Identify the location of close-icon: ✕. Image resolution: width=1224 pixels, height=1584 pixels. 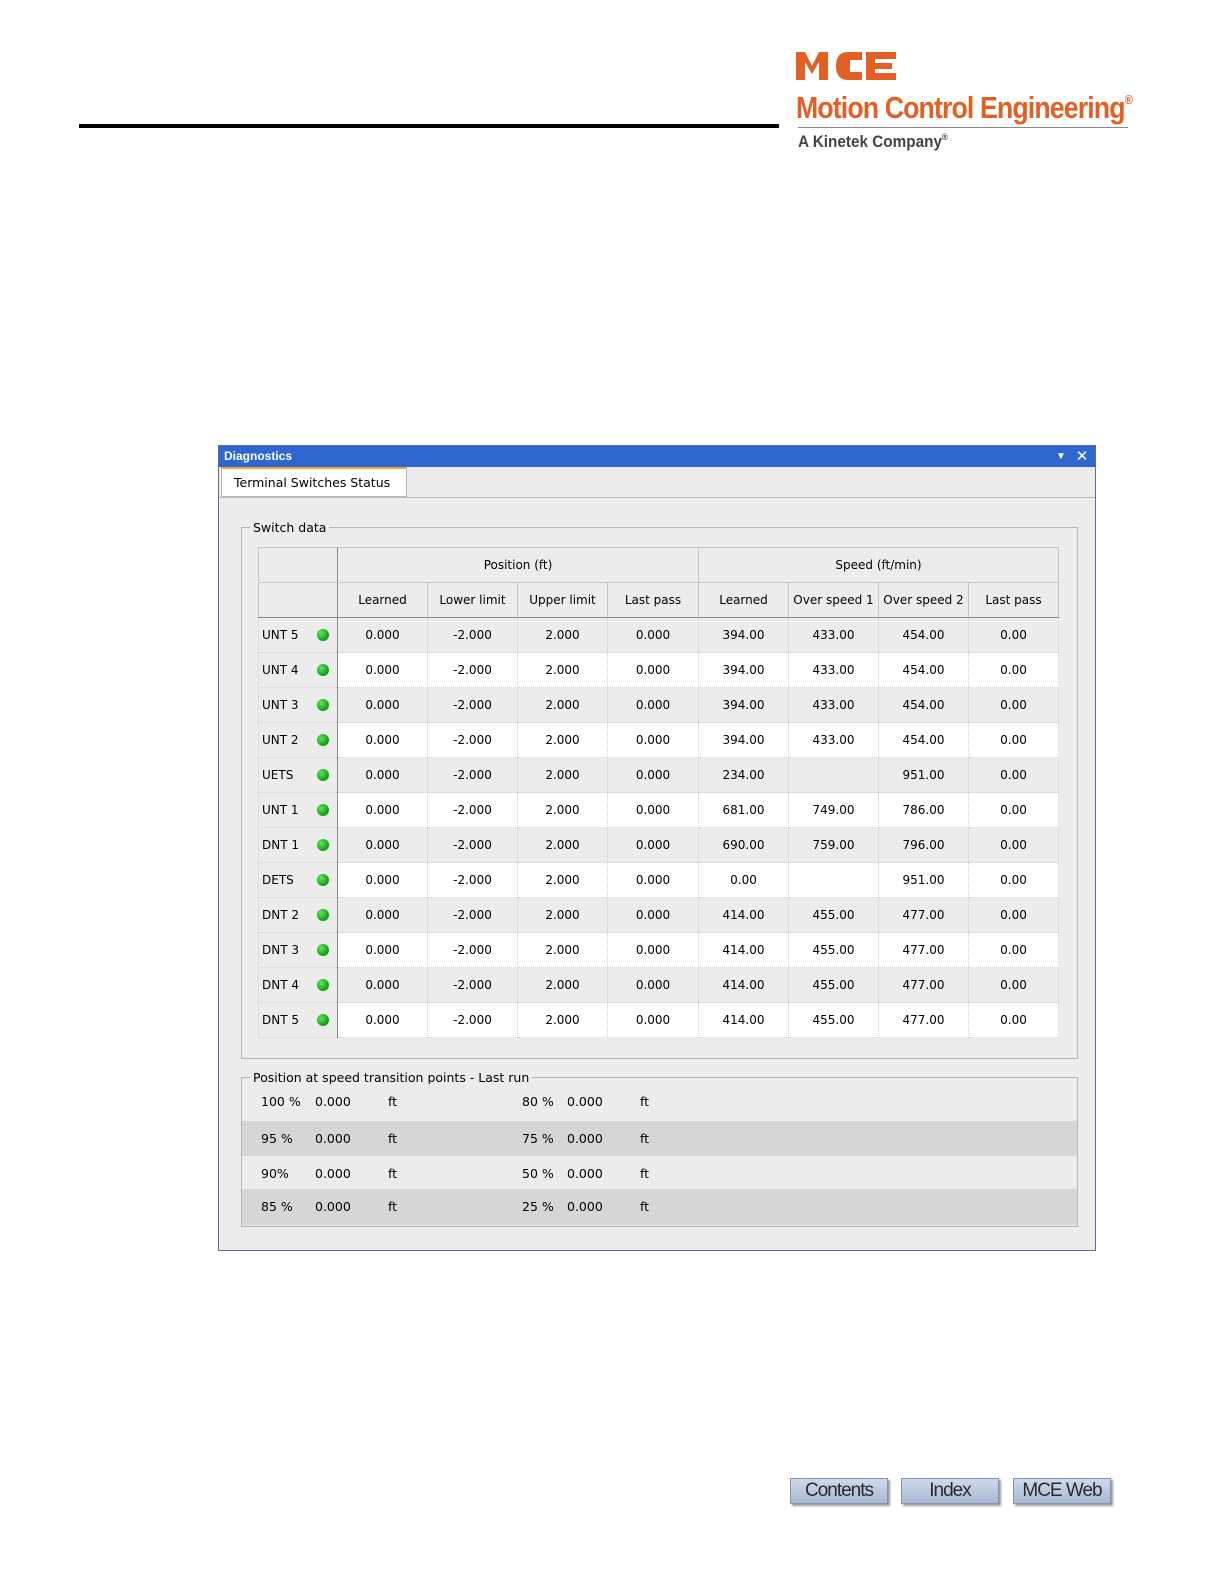
(1082, 456).